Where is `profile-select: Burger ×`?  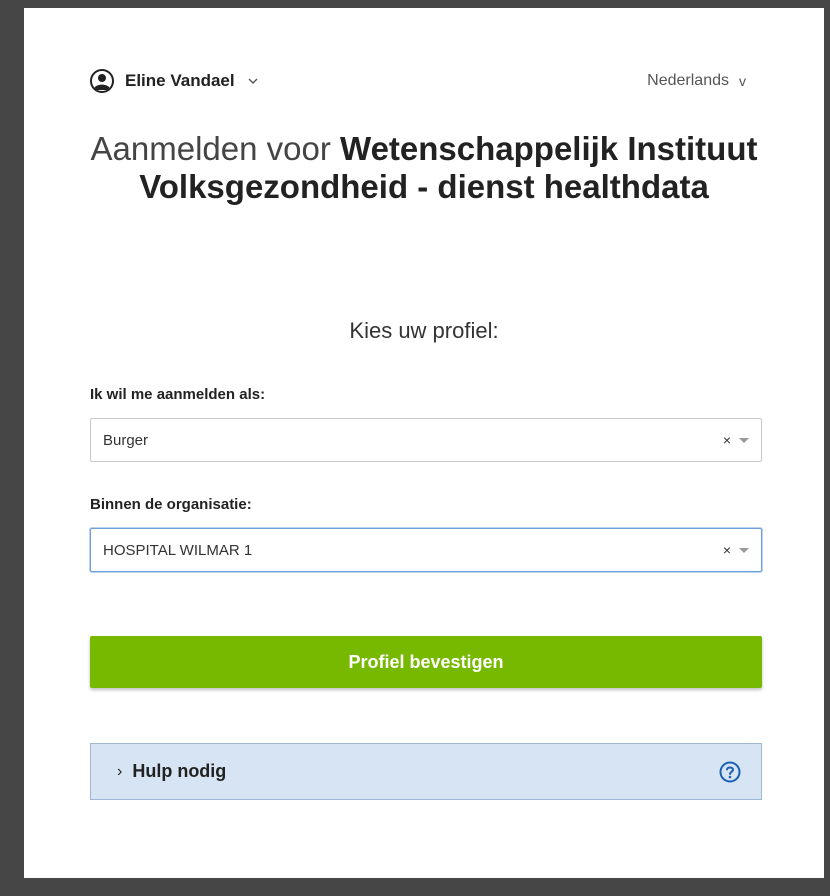
profile-select: Burger × is located at coordinates (426, 440).